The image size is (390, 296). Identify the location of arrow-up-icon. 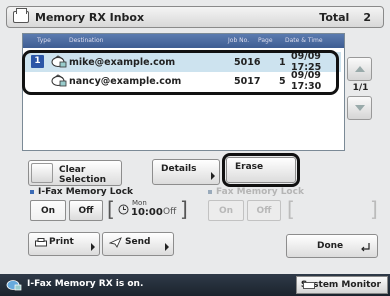
(359, 69).